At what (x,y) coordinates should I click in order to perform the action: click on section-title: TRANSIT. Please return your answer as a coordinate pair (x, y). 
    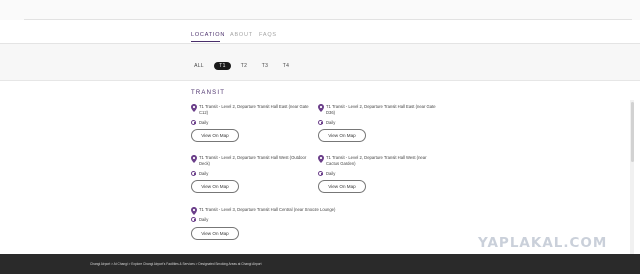
    Looking at the image, I should click on (208, 93).